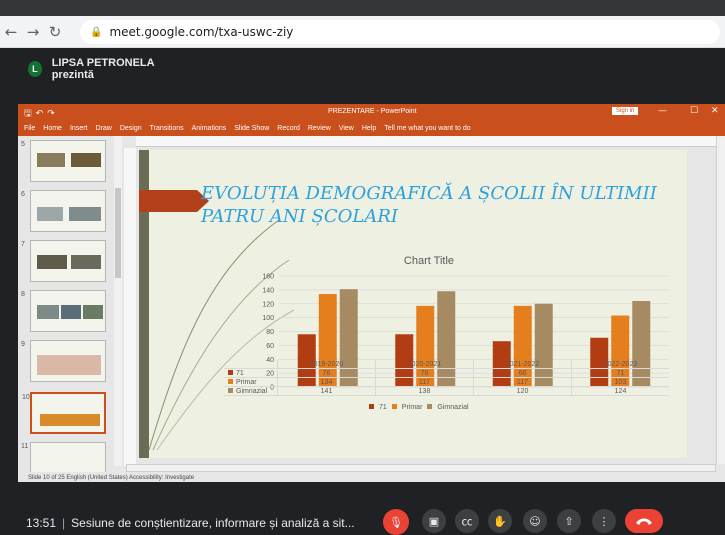  Describe the element at coordinates (288, 128) in the screenshot. I see `tab-record: Record` at that location.